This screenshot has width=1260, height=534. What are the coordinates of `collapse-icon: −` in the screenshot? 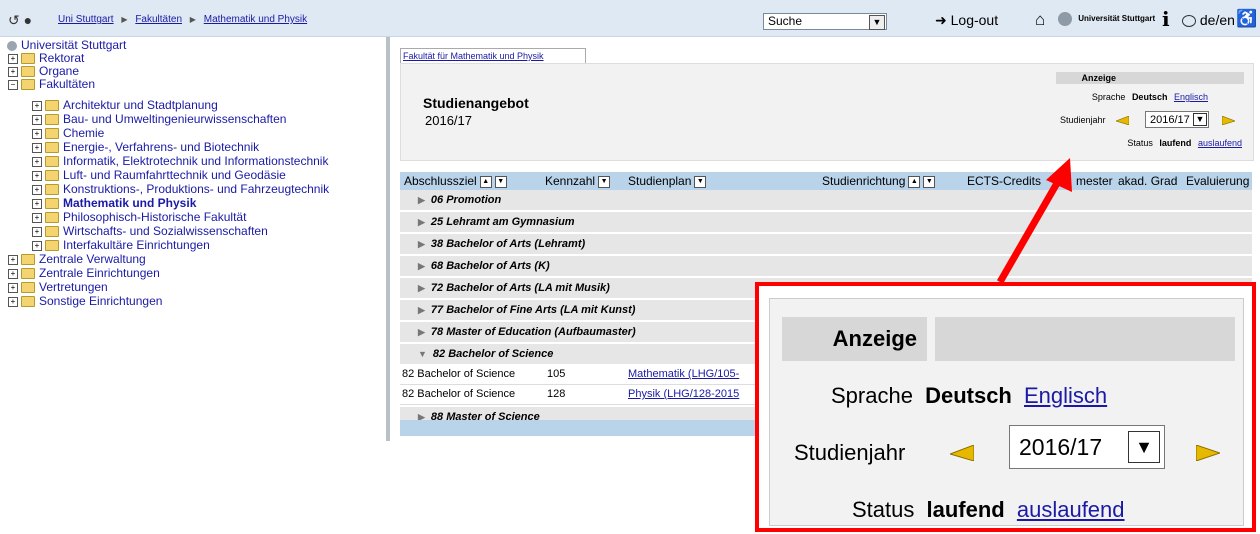 It's located at (13, 84).